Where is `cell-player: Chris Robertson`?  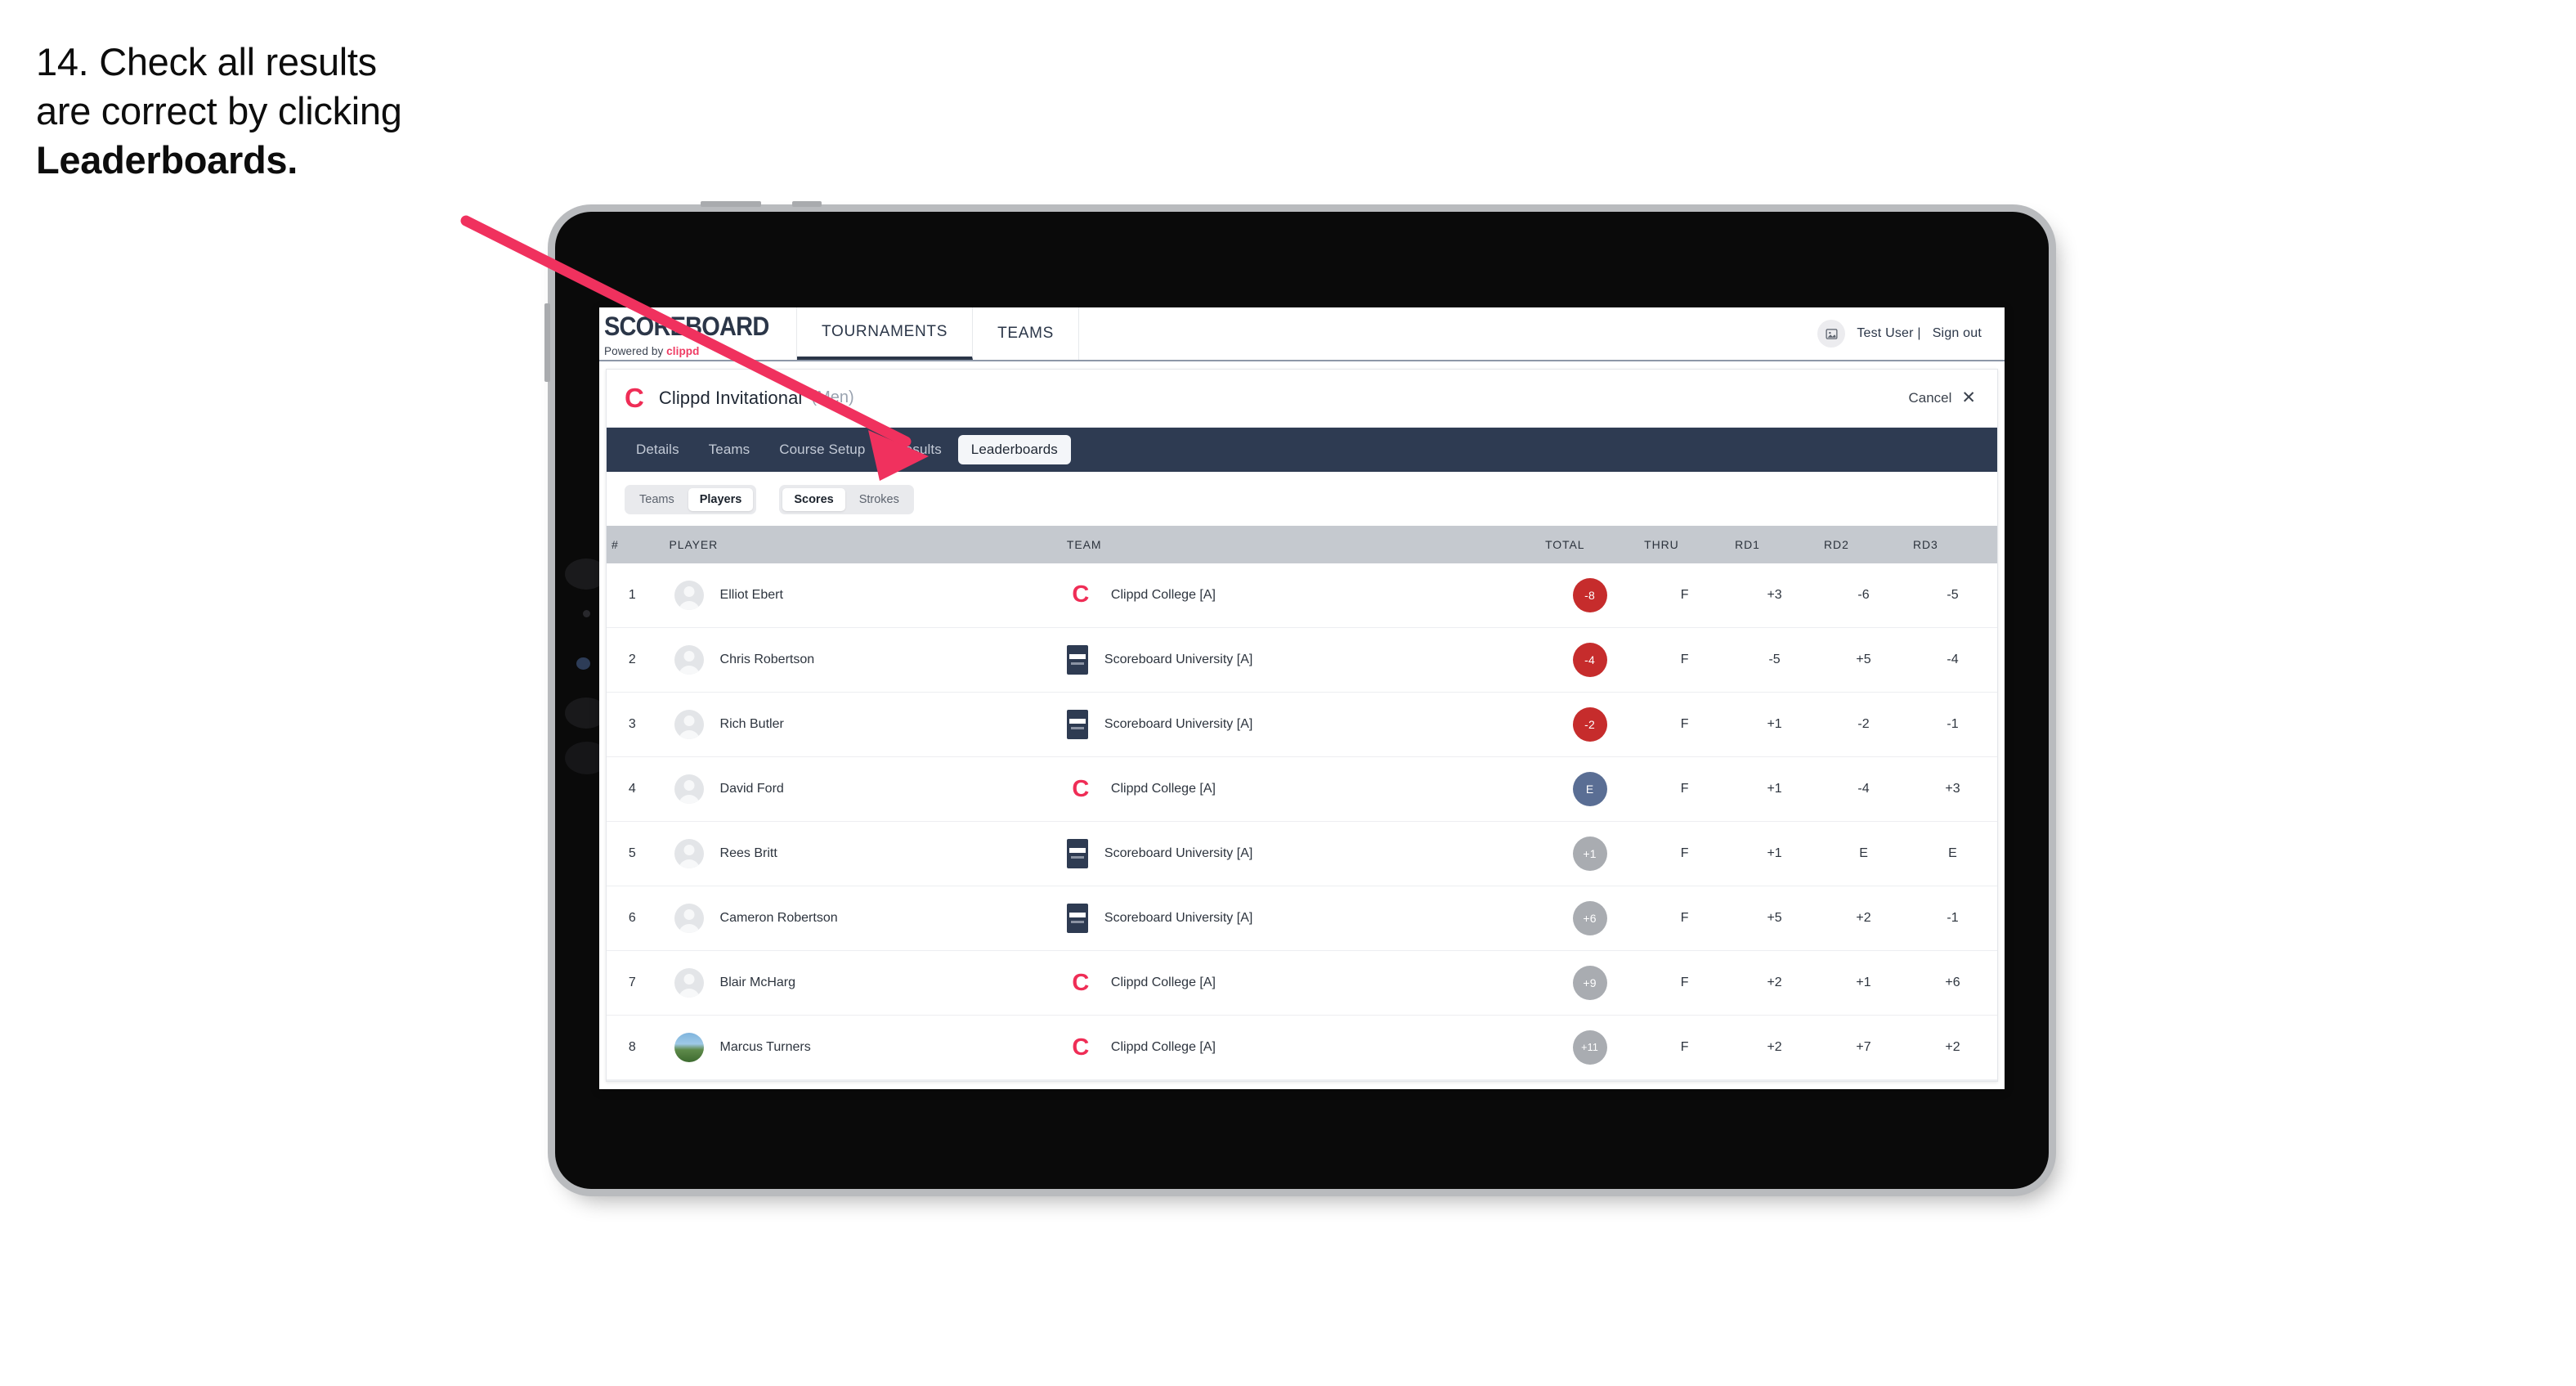
cell-player: Chris Robertson is located at coordinates (860, 660).